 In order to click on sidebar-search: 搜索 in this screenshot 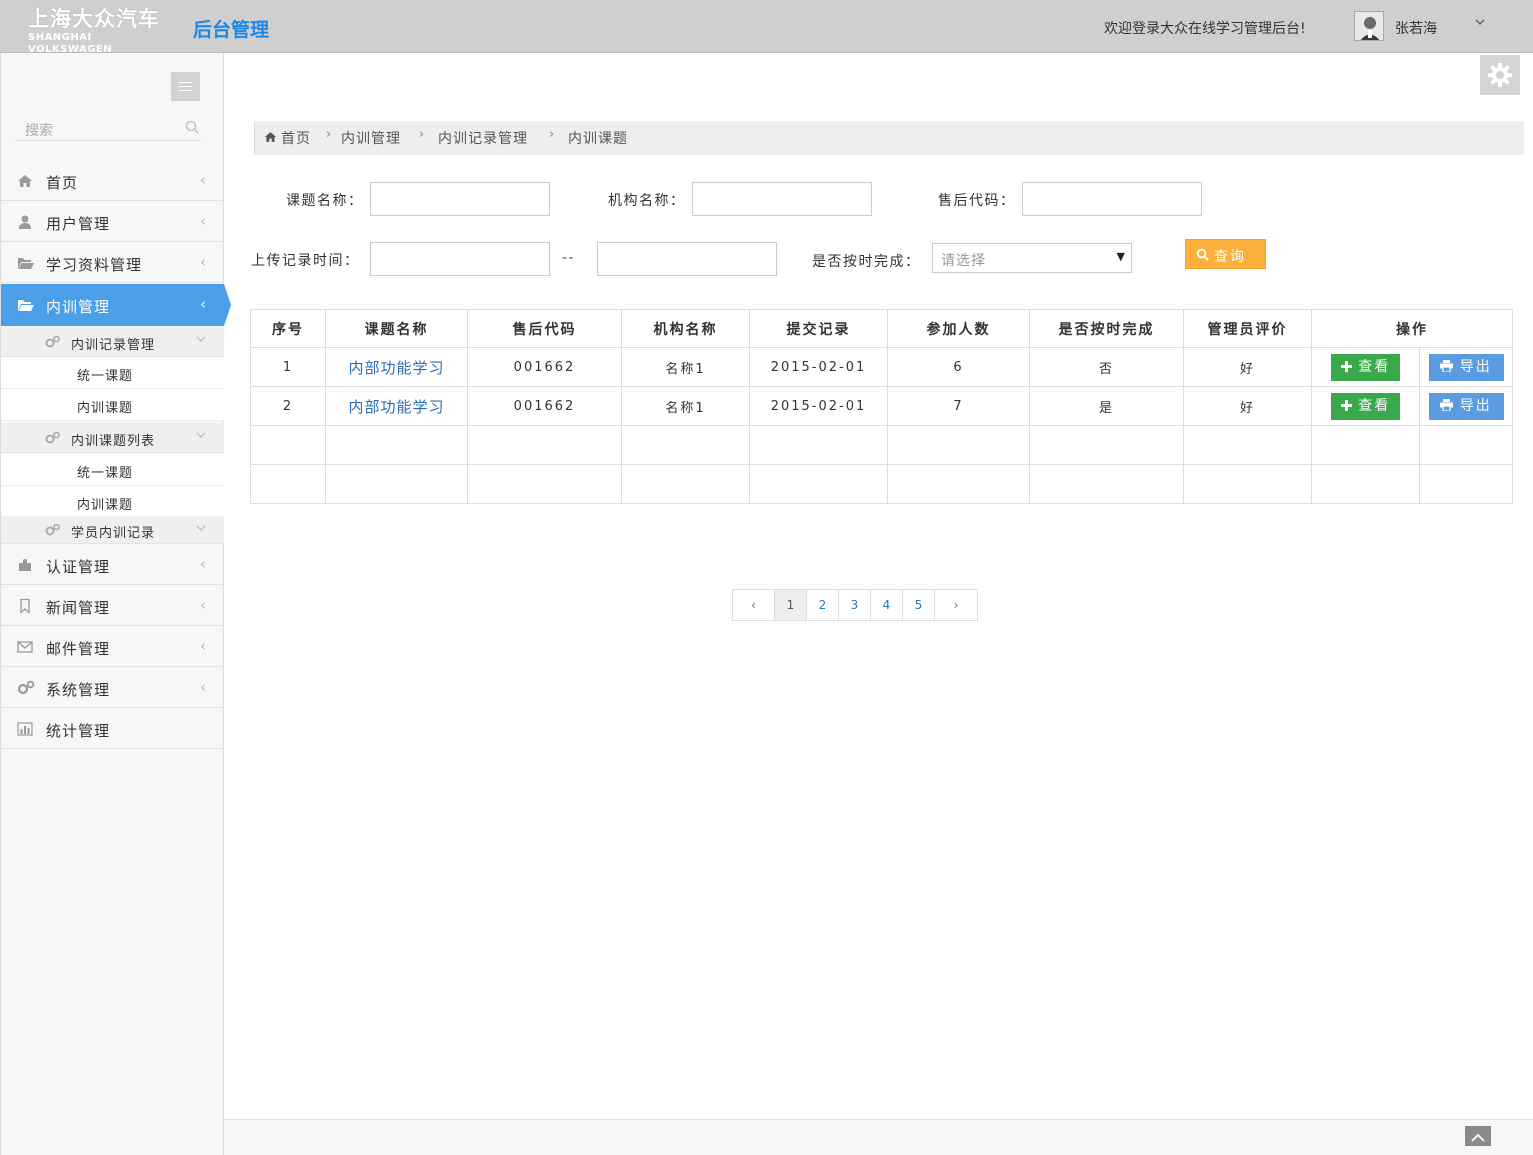, I will do `click(108, 128)`.